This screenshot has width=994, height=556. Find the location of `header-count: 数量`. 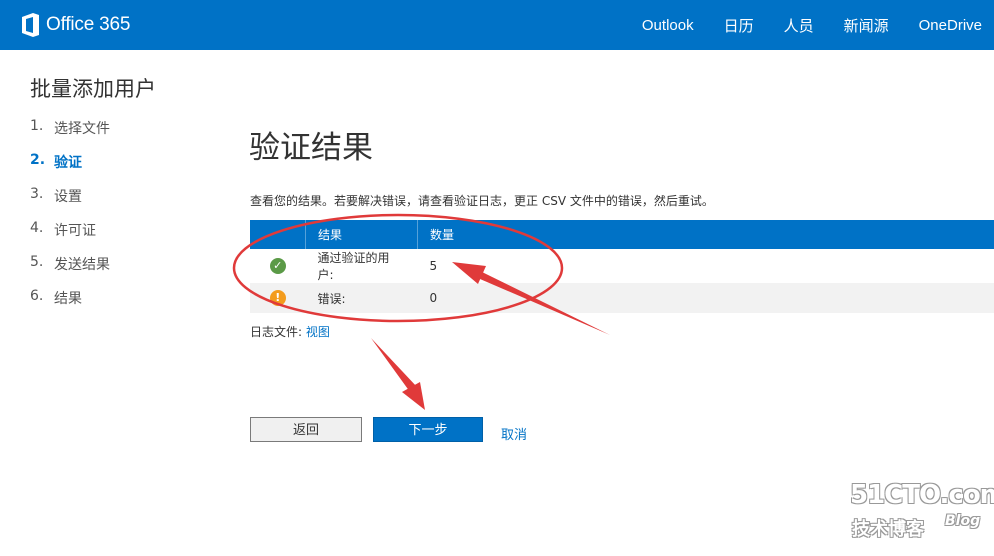

header-count: 数量 is located at coordinates (705, 234).